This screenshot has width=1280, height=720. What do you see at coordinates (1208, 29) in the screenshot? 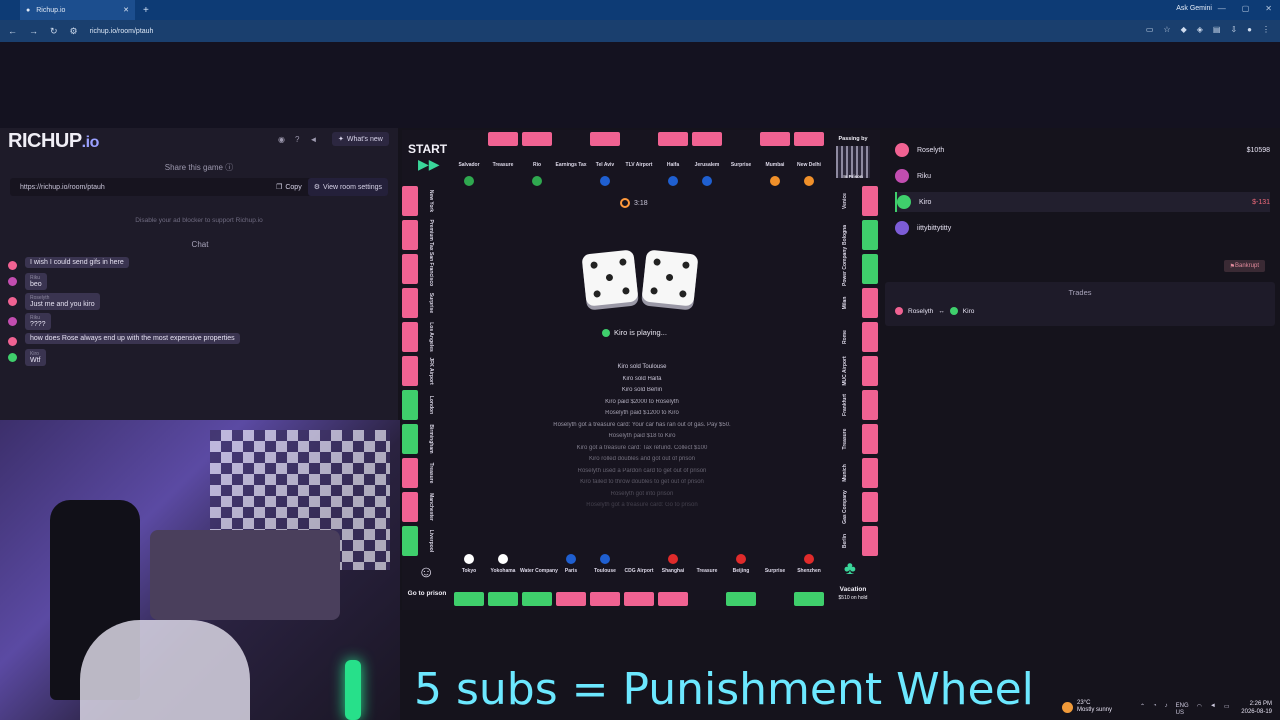
I see `extension-icons: ▭ ☆ ◆ ◈ ▤ ⇩ ● ⋮` at bounding box center [1208, 29].